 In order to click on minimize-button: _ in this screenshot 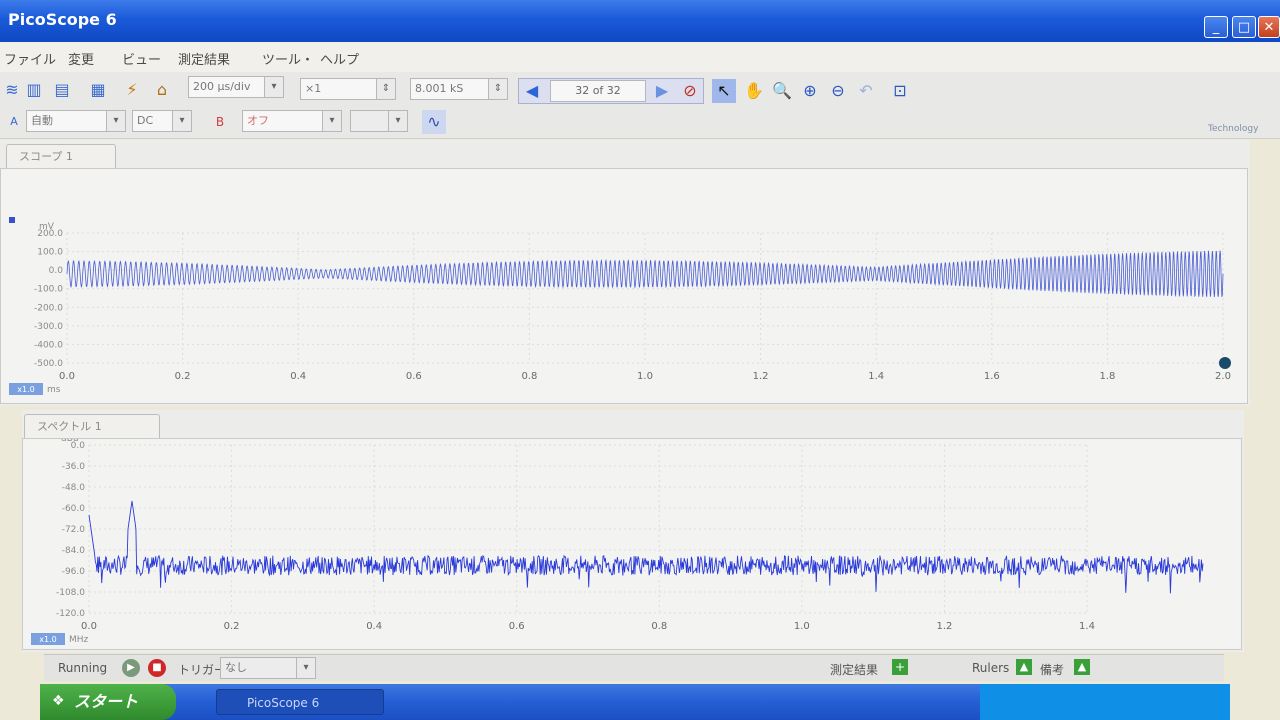, I will do `click(1216, 27)`.